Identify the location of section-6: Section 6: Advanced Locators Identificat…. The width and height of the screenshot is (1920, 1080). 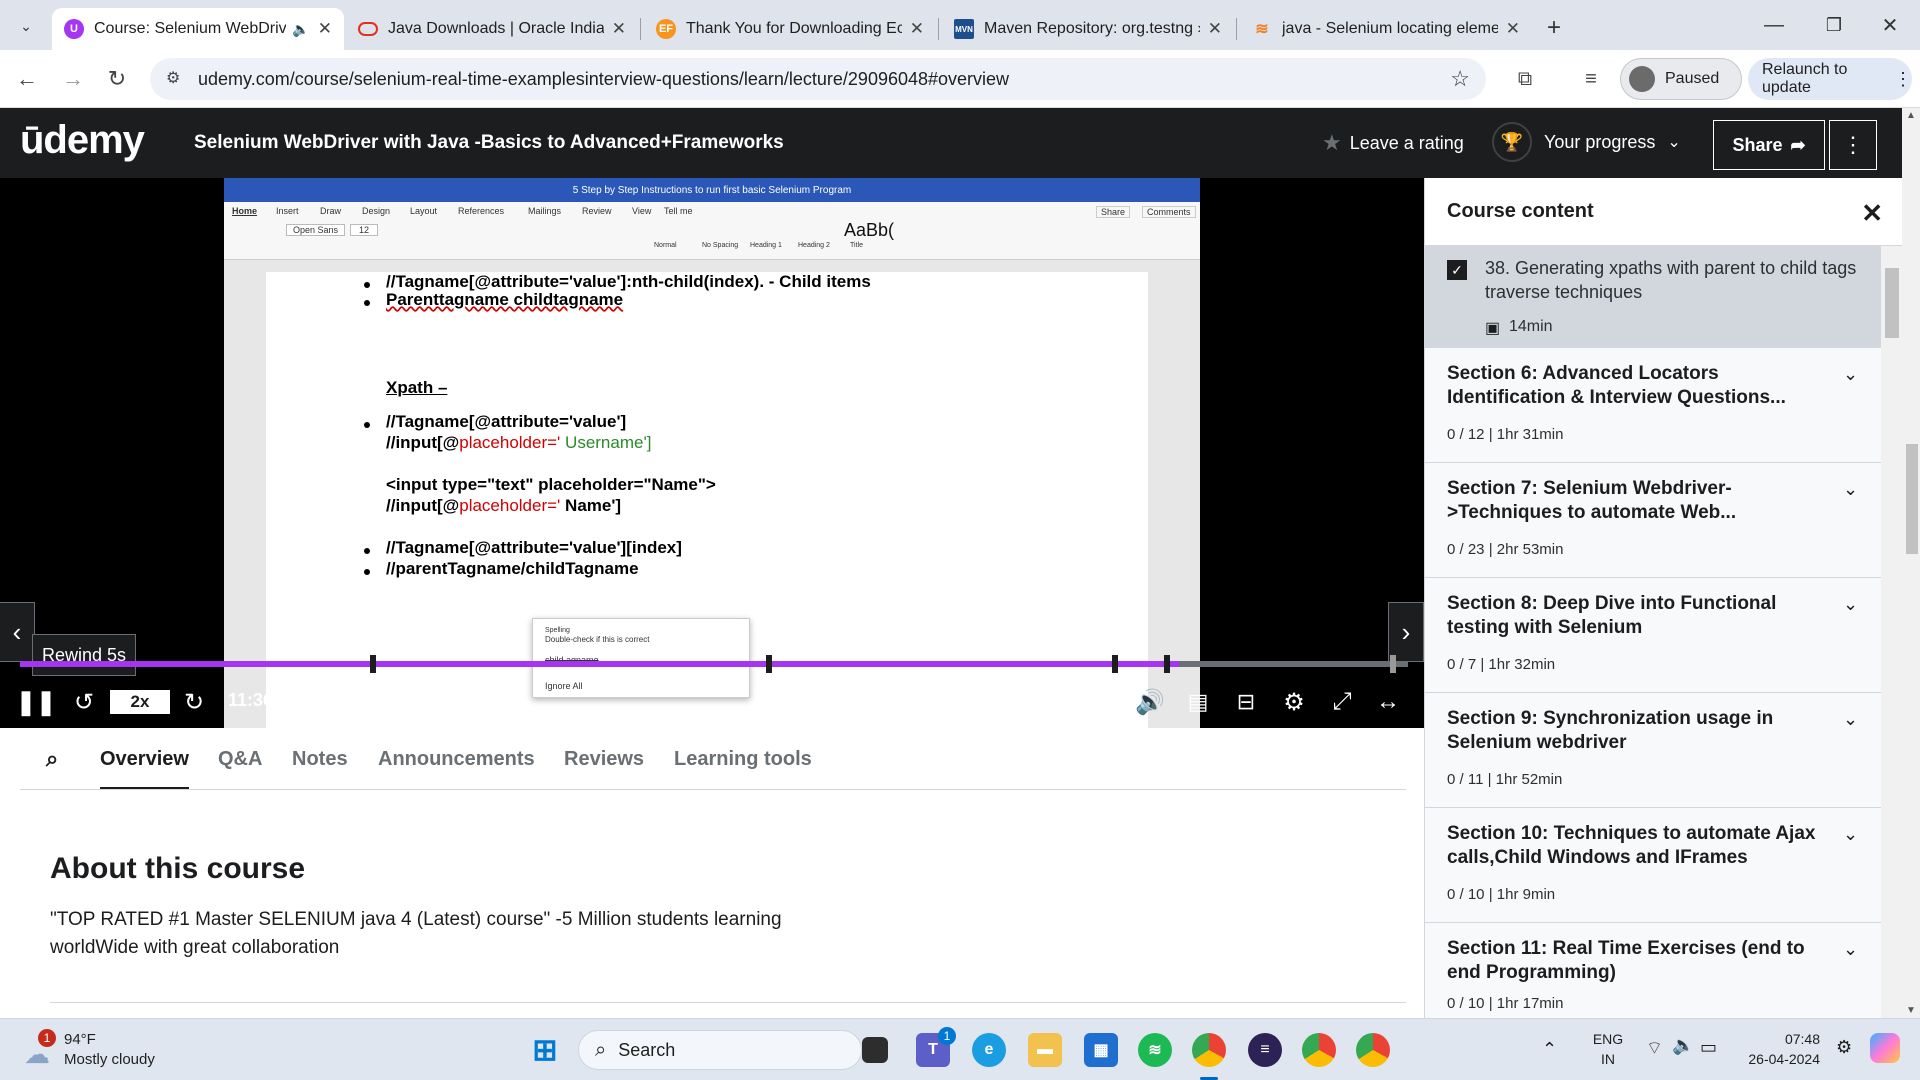
(1653, 405).